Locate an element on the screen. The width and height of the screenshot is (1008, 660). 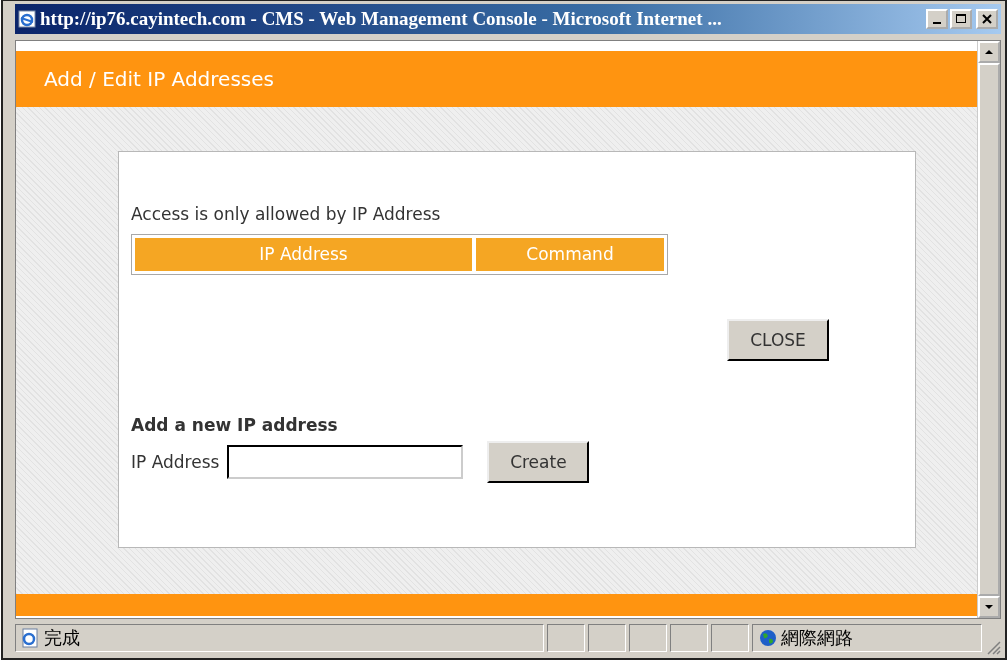
down-arrow-icon is located at coordinates (989, 607).